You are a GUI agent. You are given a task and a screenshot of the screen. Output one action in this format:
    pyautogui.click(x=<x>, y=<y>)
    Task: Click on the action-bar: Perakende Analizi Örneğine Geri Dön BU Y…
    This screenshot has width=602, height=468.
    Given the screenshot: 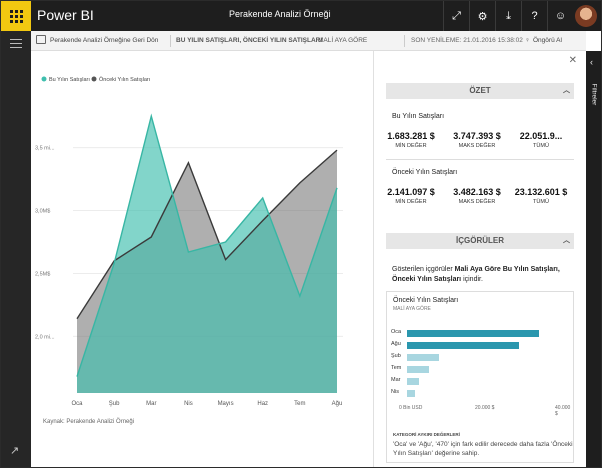 What is the action you would take?
    pyautogui.click(x=308, y=41)
    